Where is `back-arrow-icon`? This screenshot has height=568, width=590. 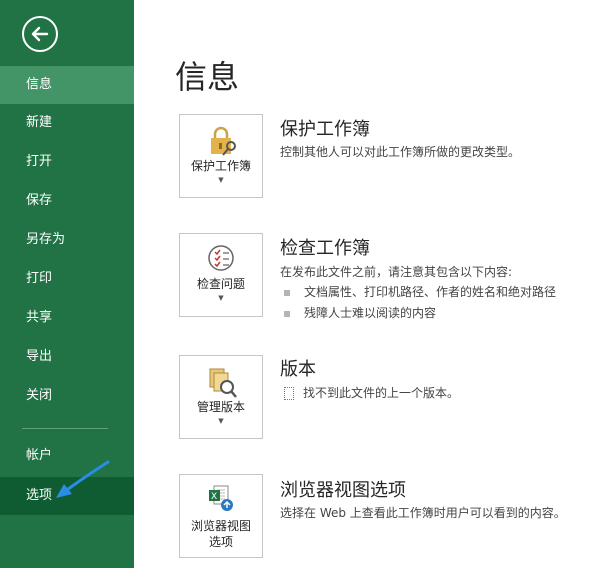
back-arrow-icon is located at coordinates (40, 34).